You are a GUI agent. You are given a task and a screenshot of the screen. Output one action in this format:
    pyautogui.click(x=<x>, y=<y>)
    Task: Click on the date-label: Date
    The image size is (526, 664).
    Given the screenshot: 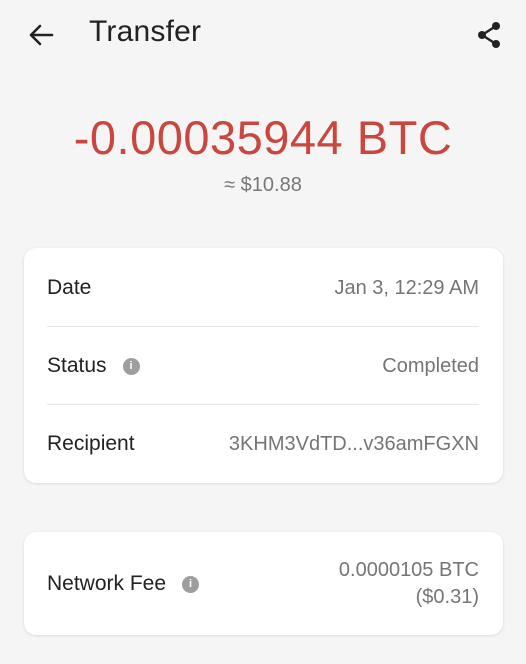 What is the action you would take?
    pyautogui.click(x=69, y=287)
    